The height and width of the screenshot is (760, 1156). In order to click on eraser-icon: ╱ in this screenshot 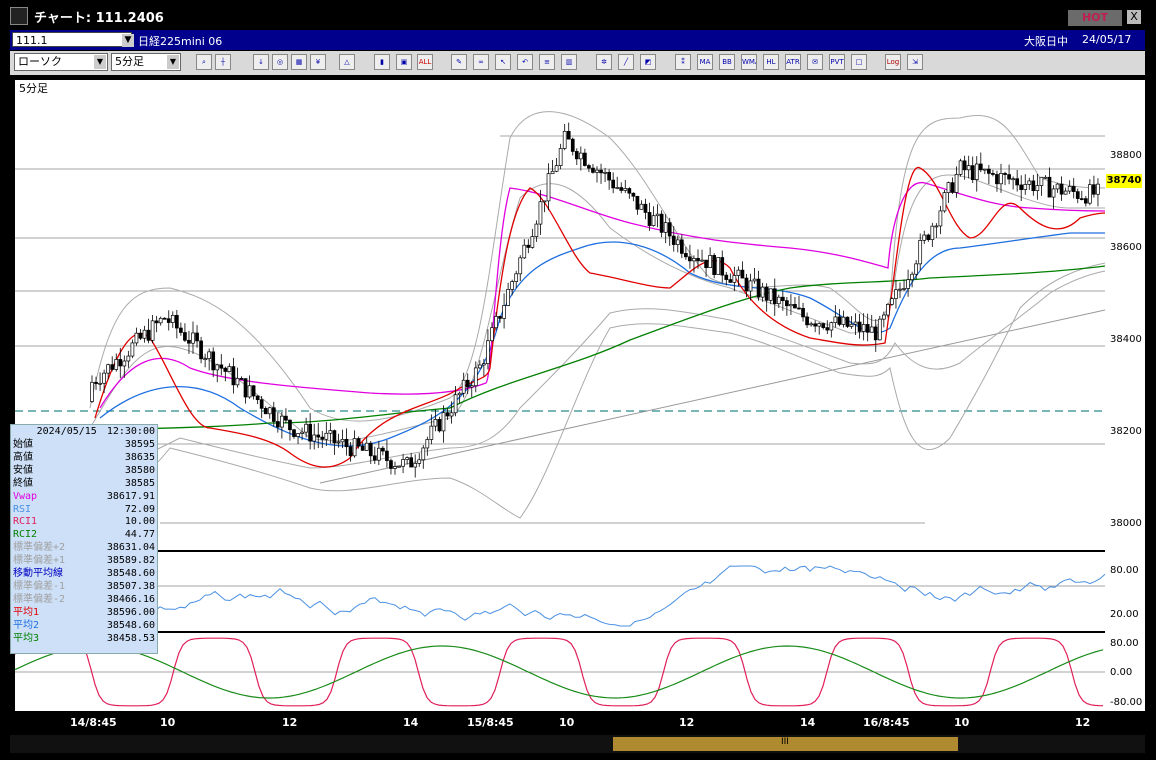, I will do `click(626, 62)`.